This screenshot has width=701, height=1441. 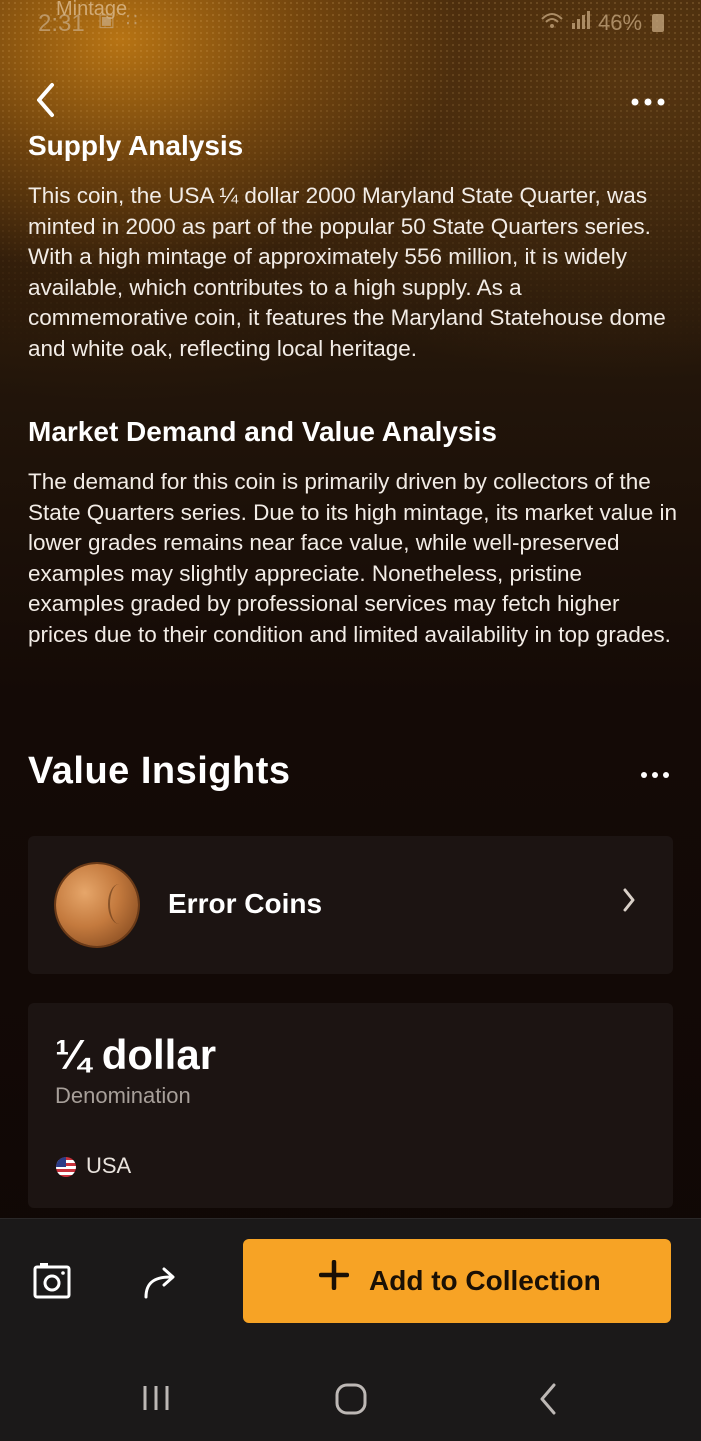 What do you see at coordinates (136, 1054) in the screenshot?
I see `denomination-value: ¼ dollar` at bounding box center [136, 1054].